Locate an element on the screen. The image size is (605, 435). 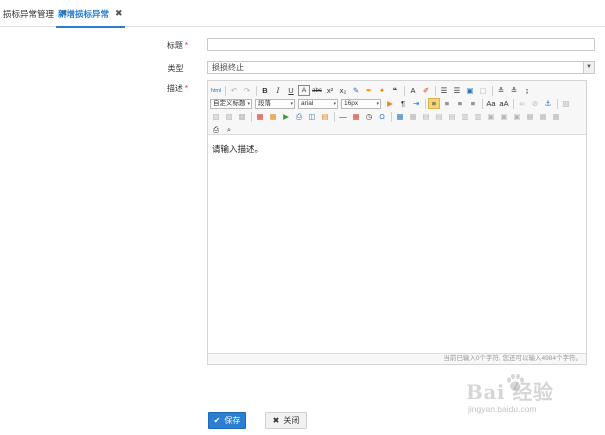
image-center-icon: ▩ is located at coordinates (242, 116).